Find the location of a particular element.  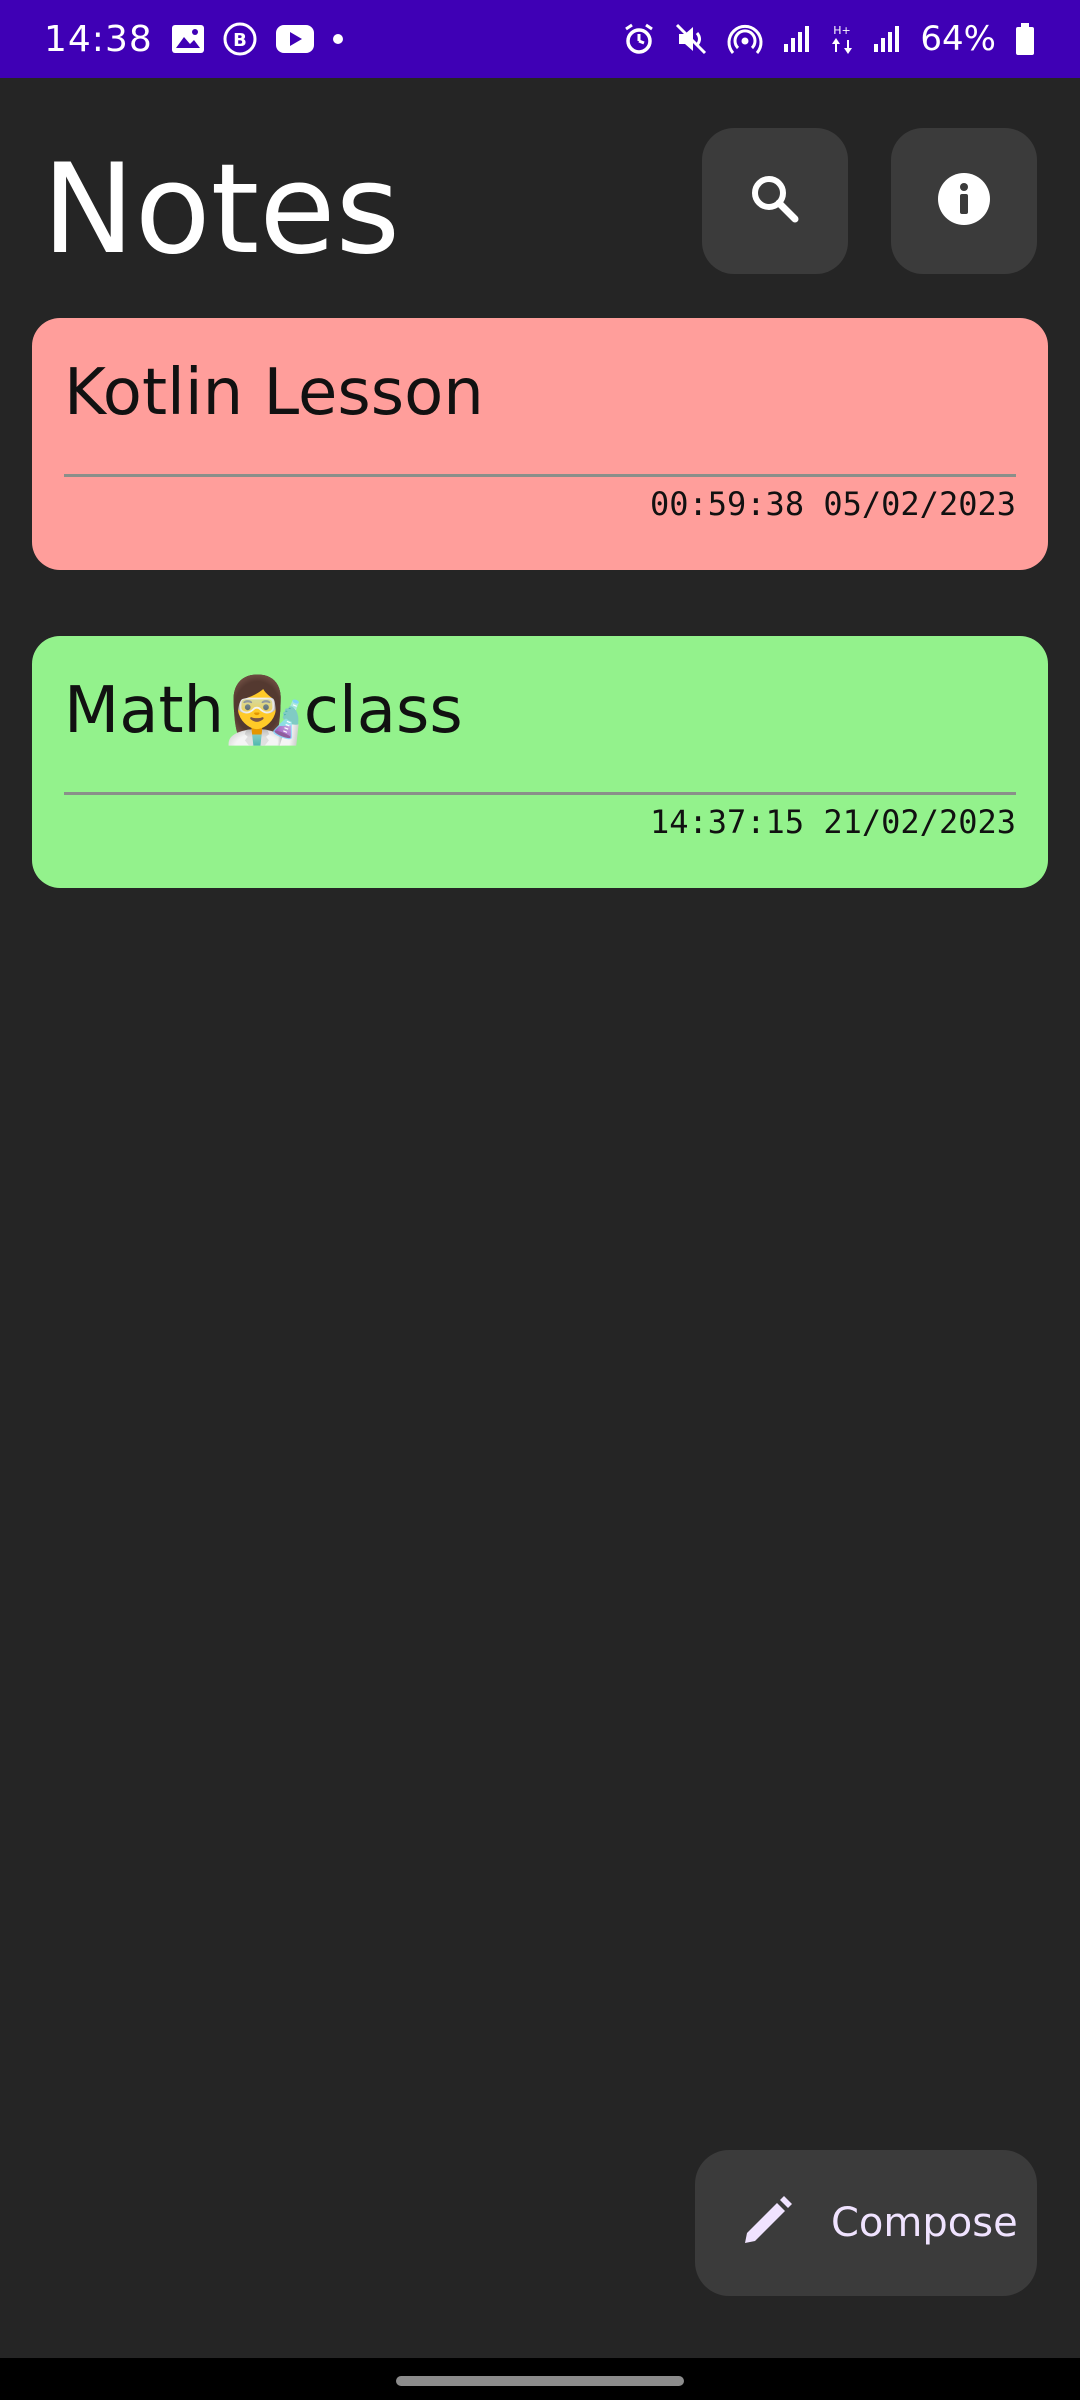

youtube-icon is located at coordinates (295, 39).